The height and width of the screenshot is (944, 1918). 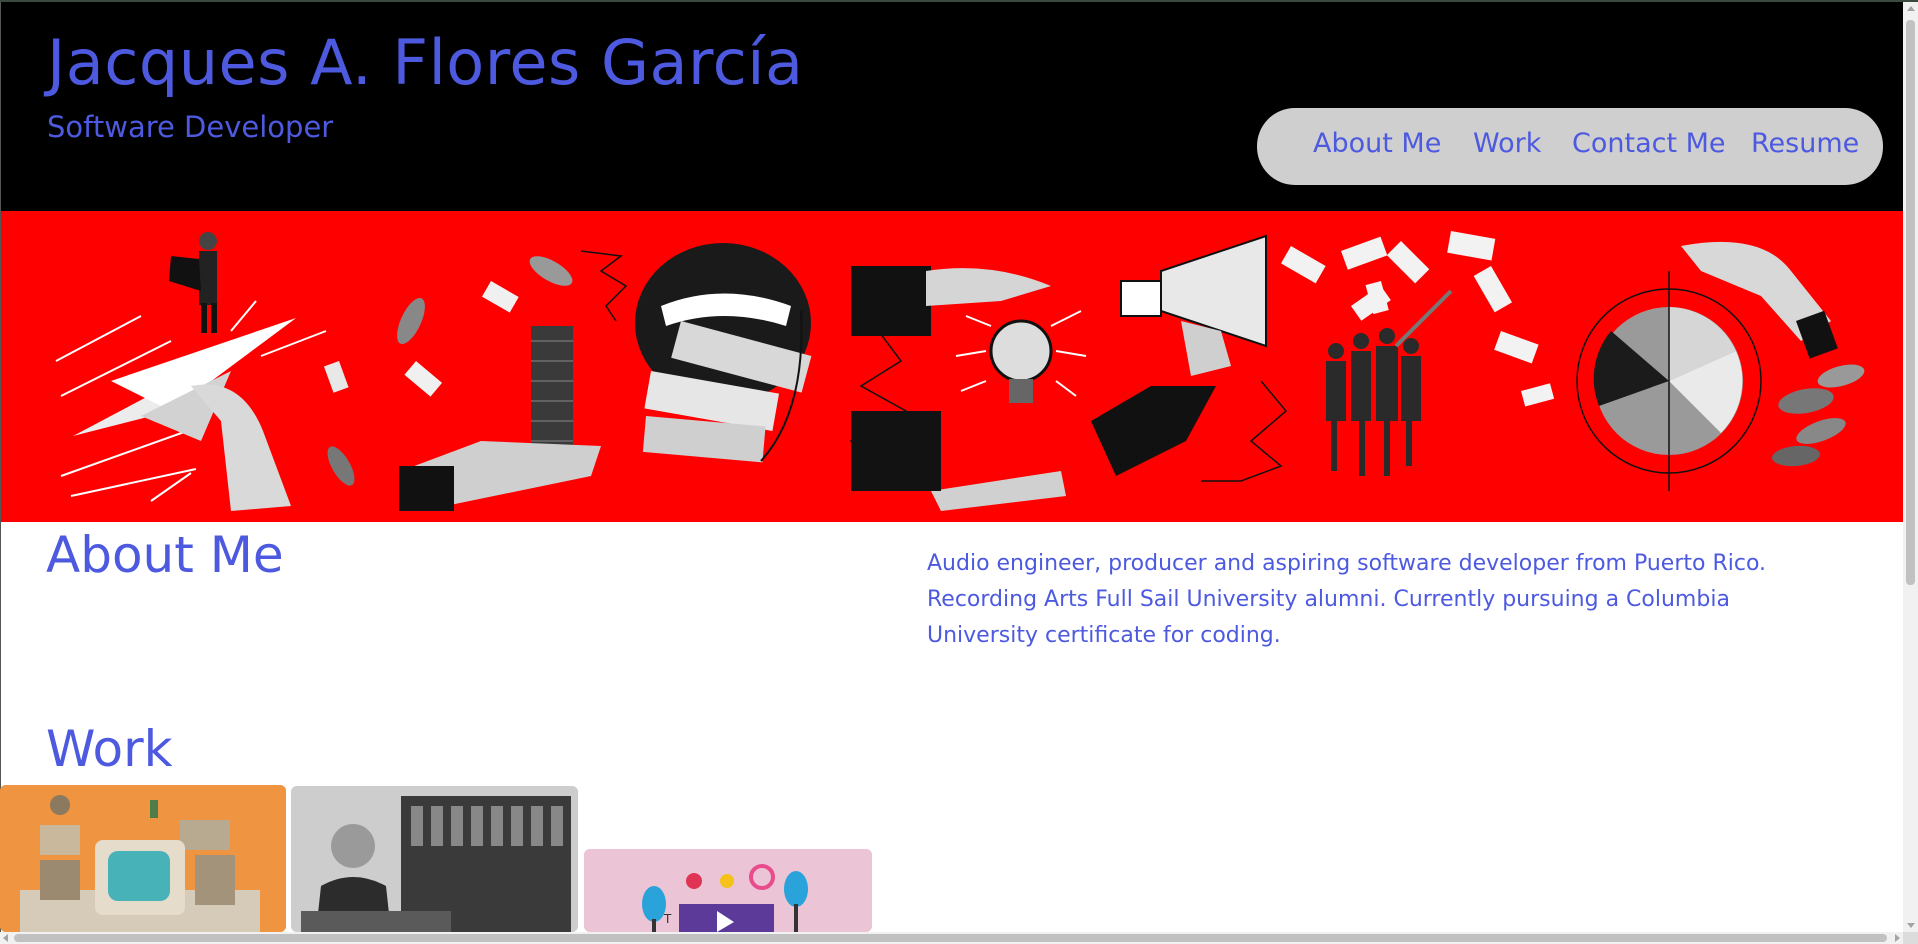 What do you see at coordinates (5, 938) in the screenshot?
I see `scroll-left-arrow-icon` at bounding box center [5, 938].